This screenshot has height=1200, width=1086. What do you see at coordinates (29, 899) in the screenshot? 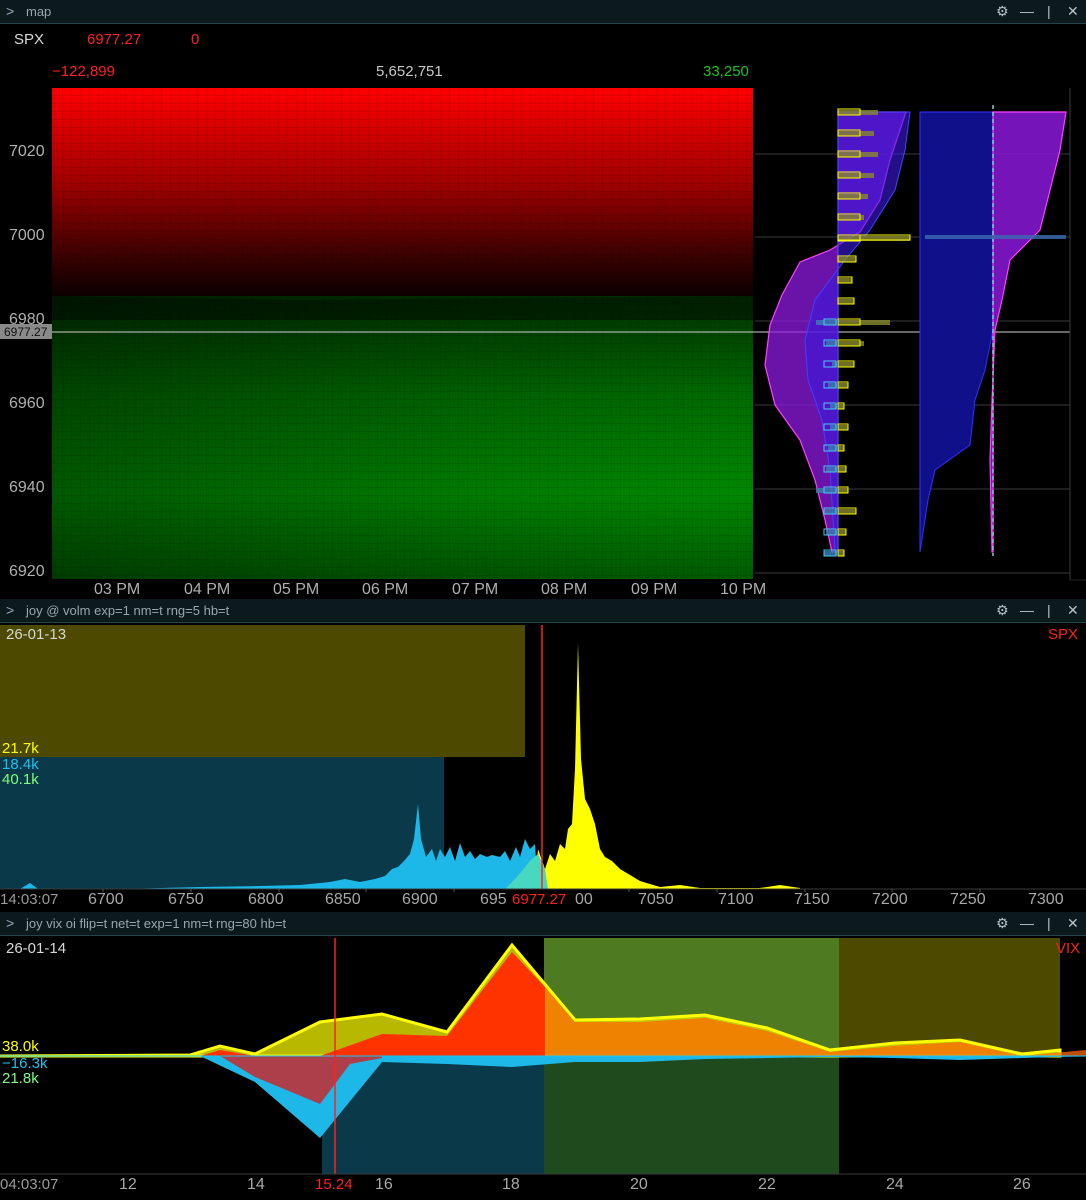
I see `time-label: 14:03:07` at bounding box center [29, 899].